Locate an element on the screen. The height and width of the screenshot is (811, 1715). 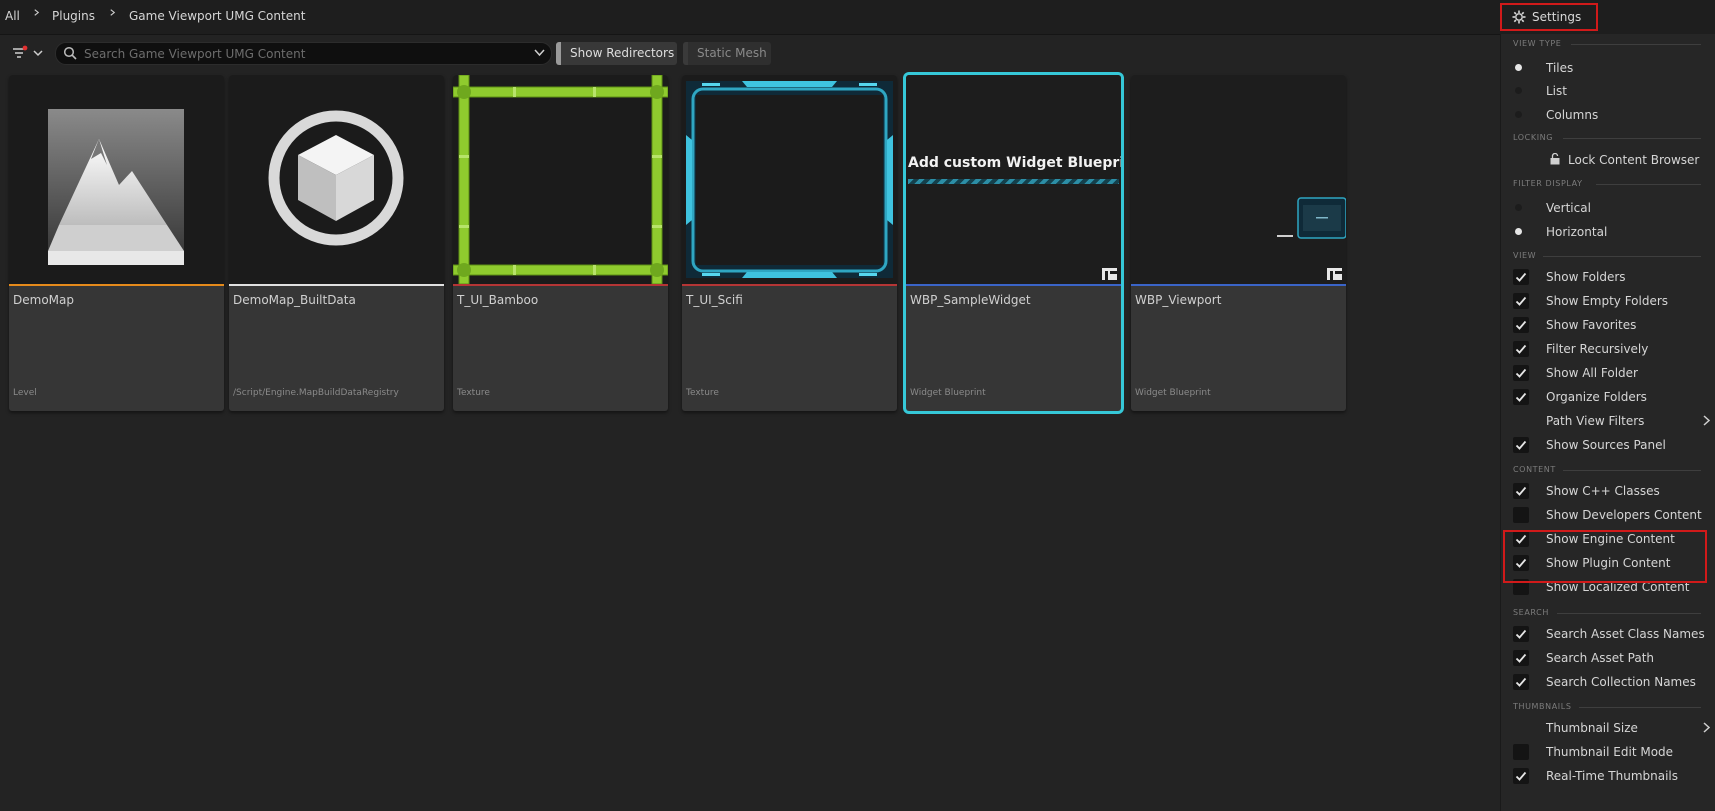
widget-blueprint-icon is located at coordinates (1109, 274).